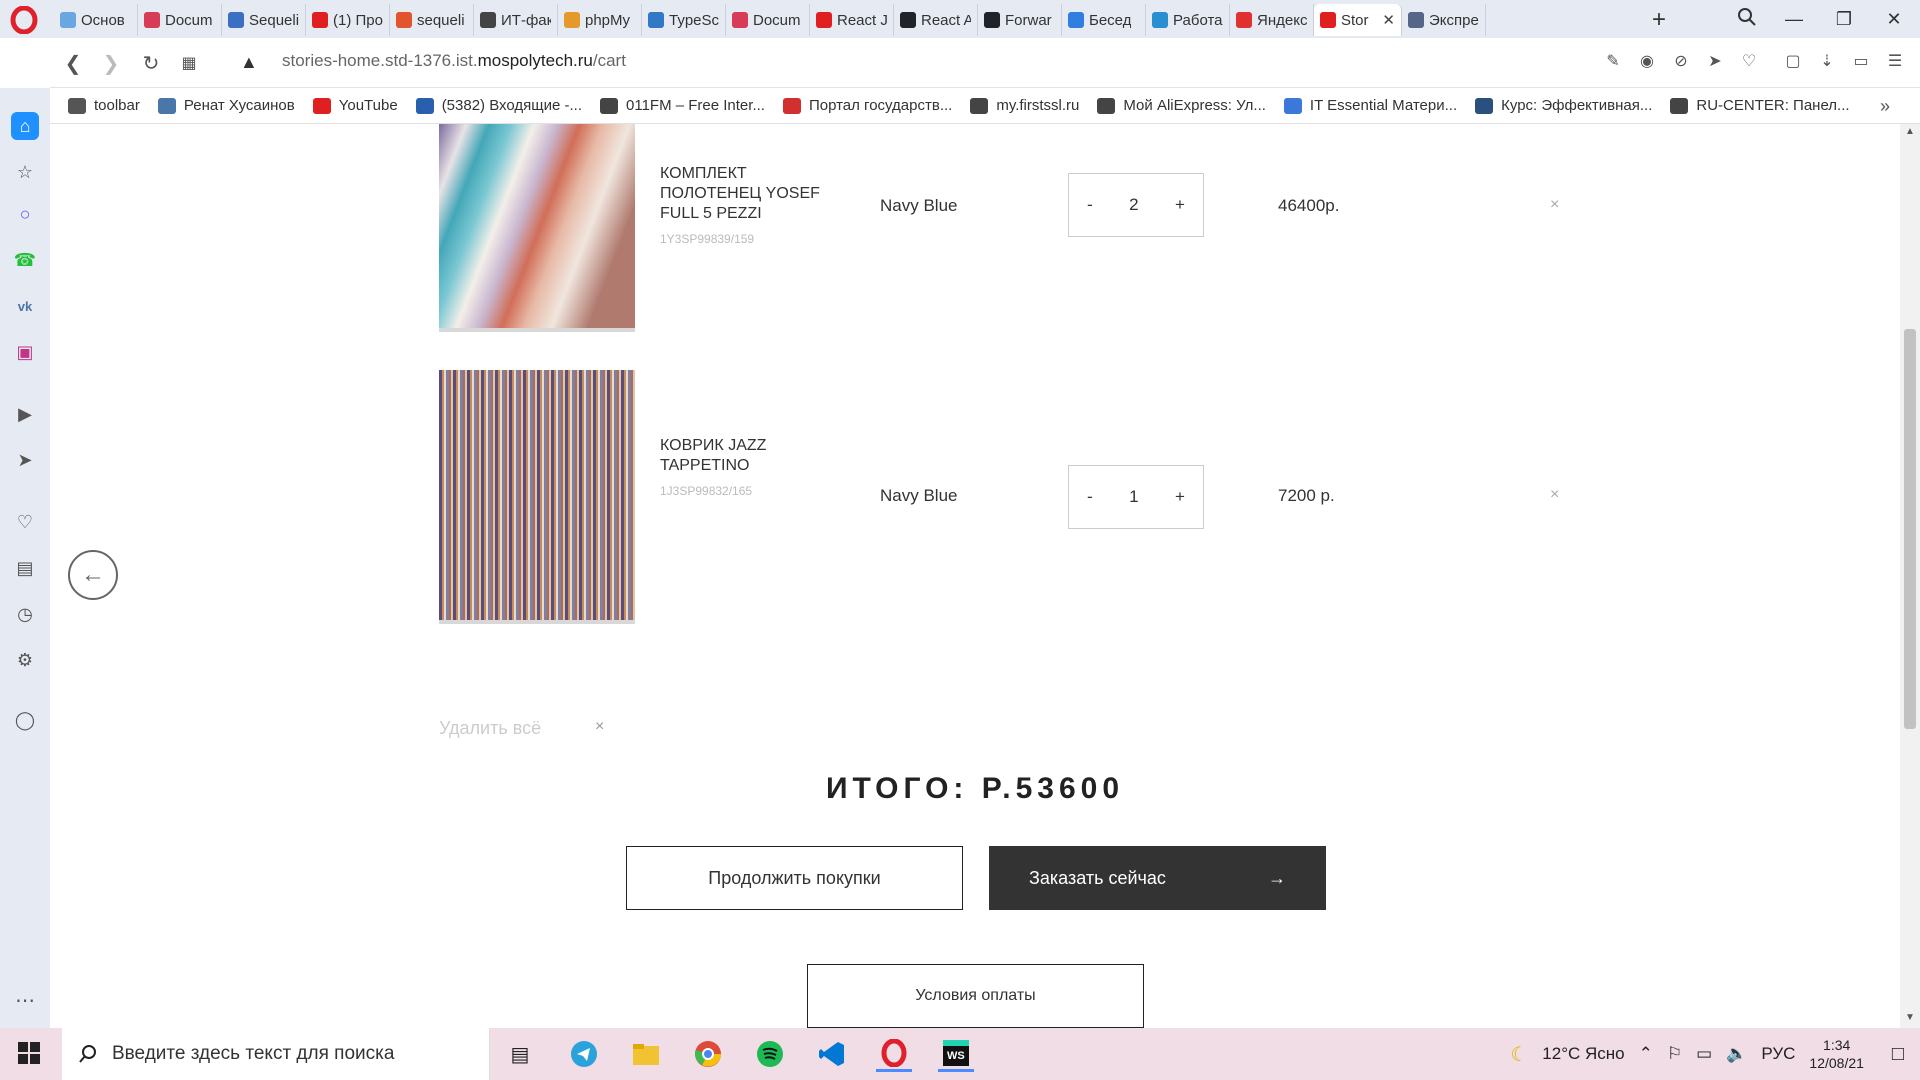  I want to click on browser-tab: React J, so click(852, 20).